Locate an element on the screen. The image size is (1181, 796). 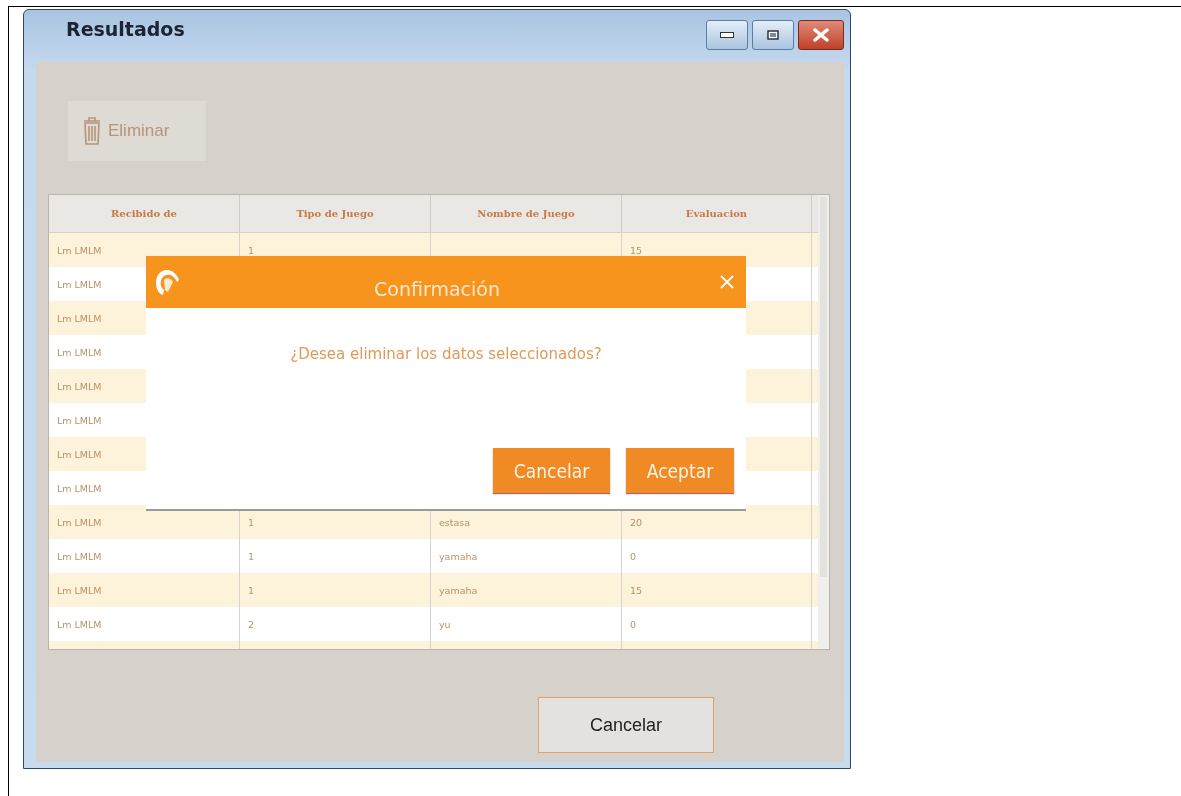
accept-button: Aceptar is located at coordinates (680, 470).